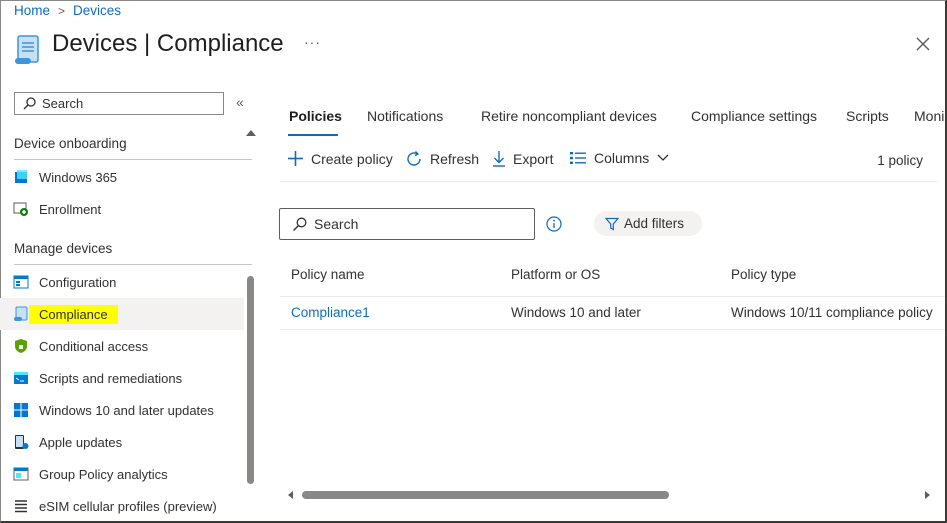  What do you see at coordinates (328, 274) in the screenshot?
I see `column-header-policy-name: Policy name` at bounding box center [328, 274].